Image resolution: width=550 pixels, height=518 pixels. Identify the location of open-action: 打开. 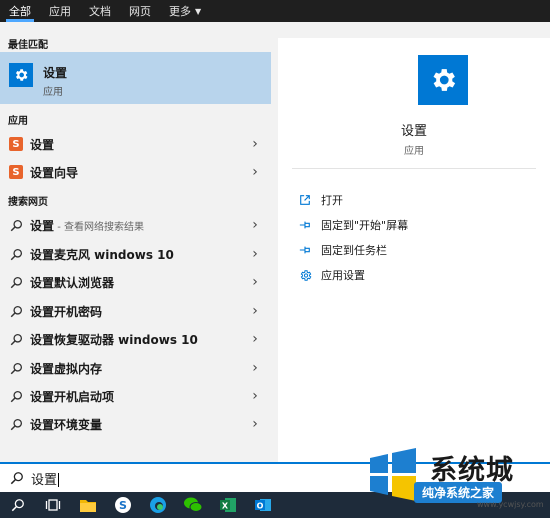
(320, 200).